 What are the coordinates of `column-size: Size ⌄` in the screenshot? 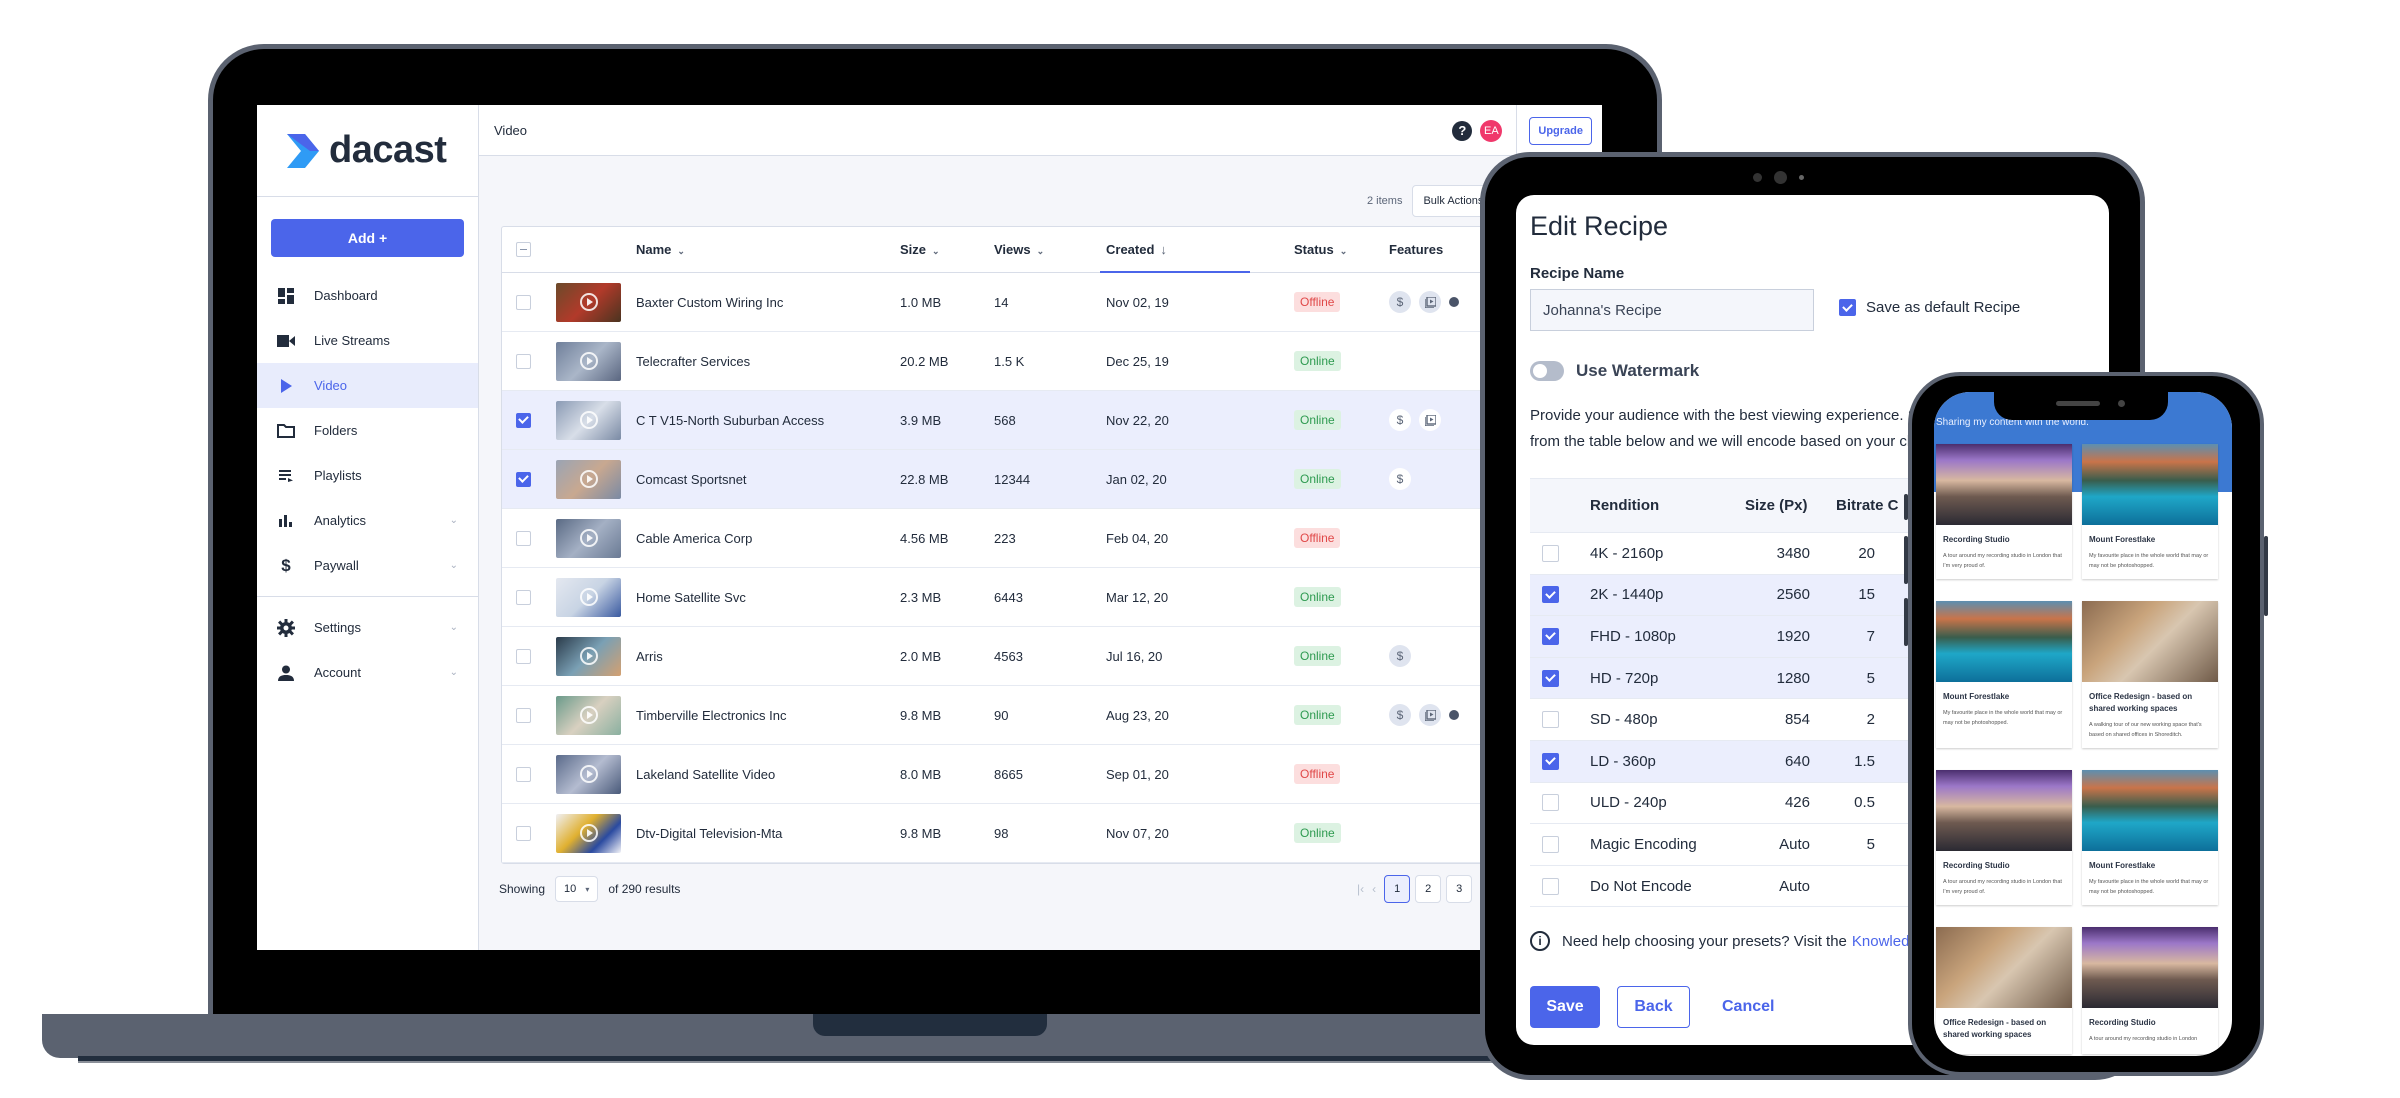 It's located at (947, 249).